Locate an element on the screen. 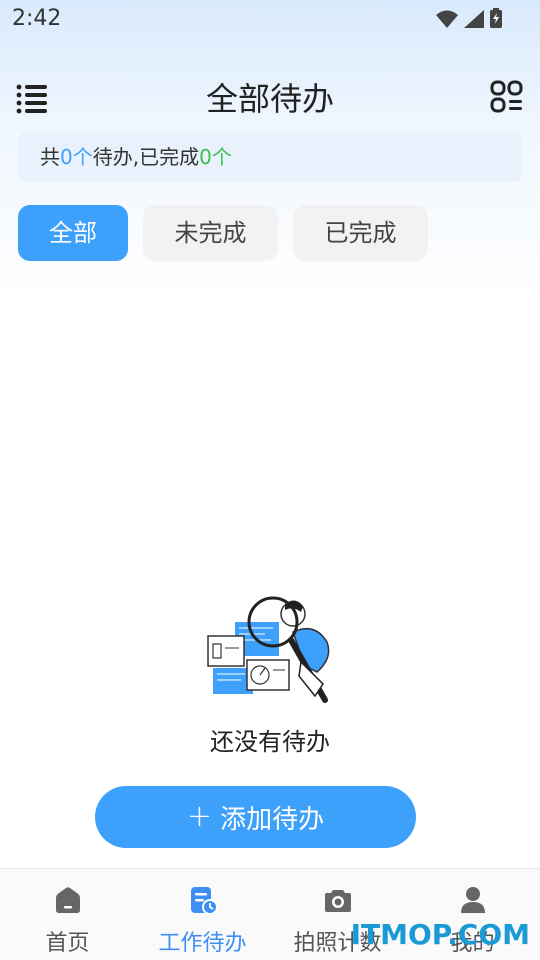  nav-label-home: 首页 is located at coordinates (67, 943).